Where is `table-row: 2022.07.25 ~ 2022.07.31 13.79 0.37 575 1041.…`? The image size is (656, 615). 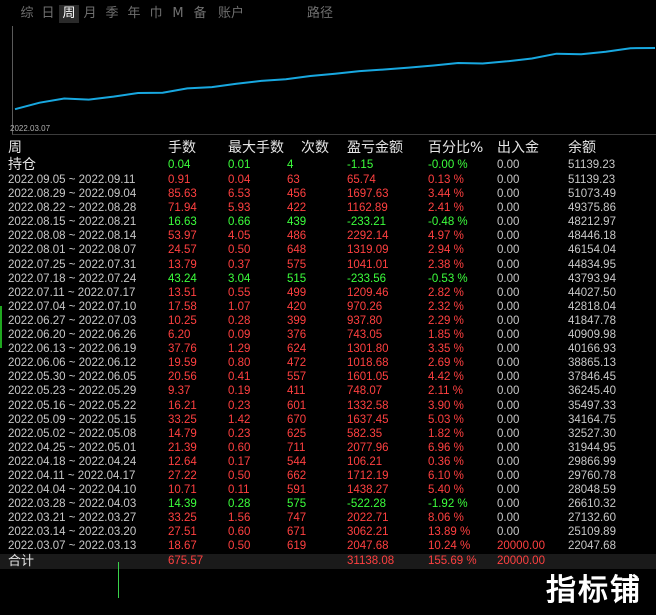
table-row: 2022.07.25 ~ 2022.07.31 13.79 0.37 575 1041.… is located at coordinates (328, 265).